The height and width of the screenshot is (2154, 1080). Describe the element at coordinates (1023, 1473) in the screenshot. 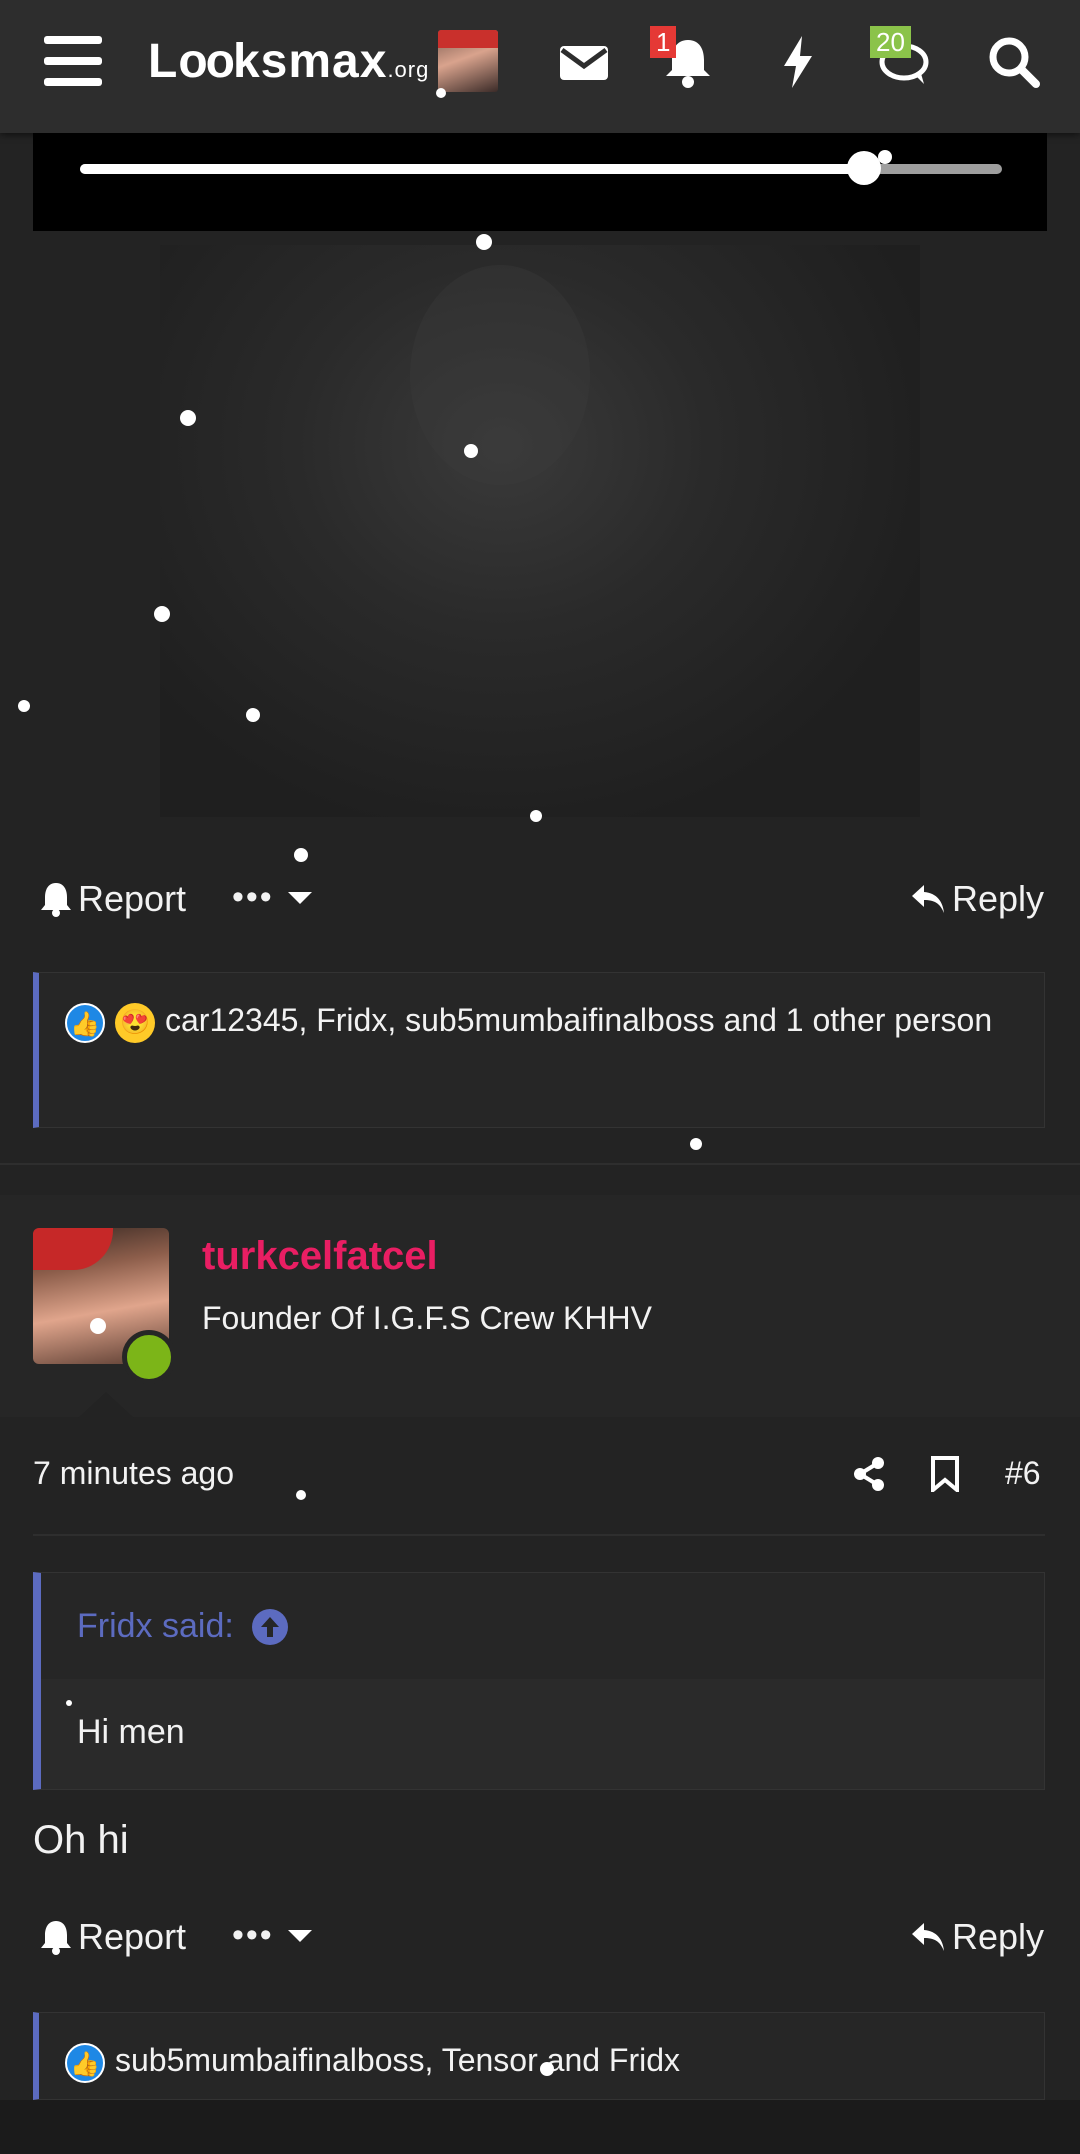

I see `post-number-link: #6` at that location.